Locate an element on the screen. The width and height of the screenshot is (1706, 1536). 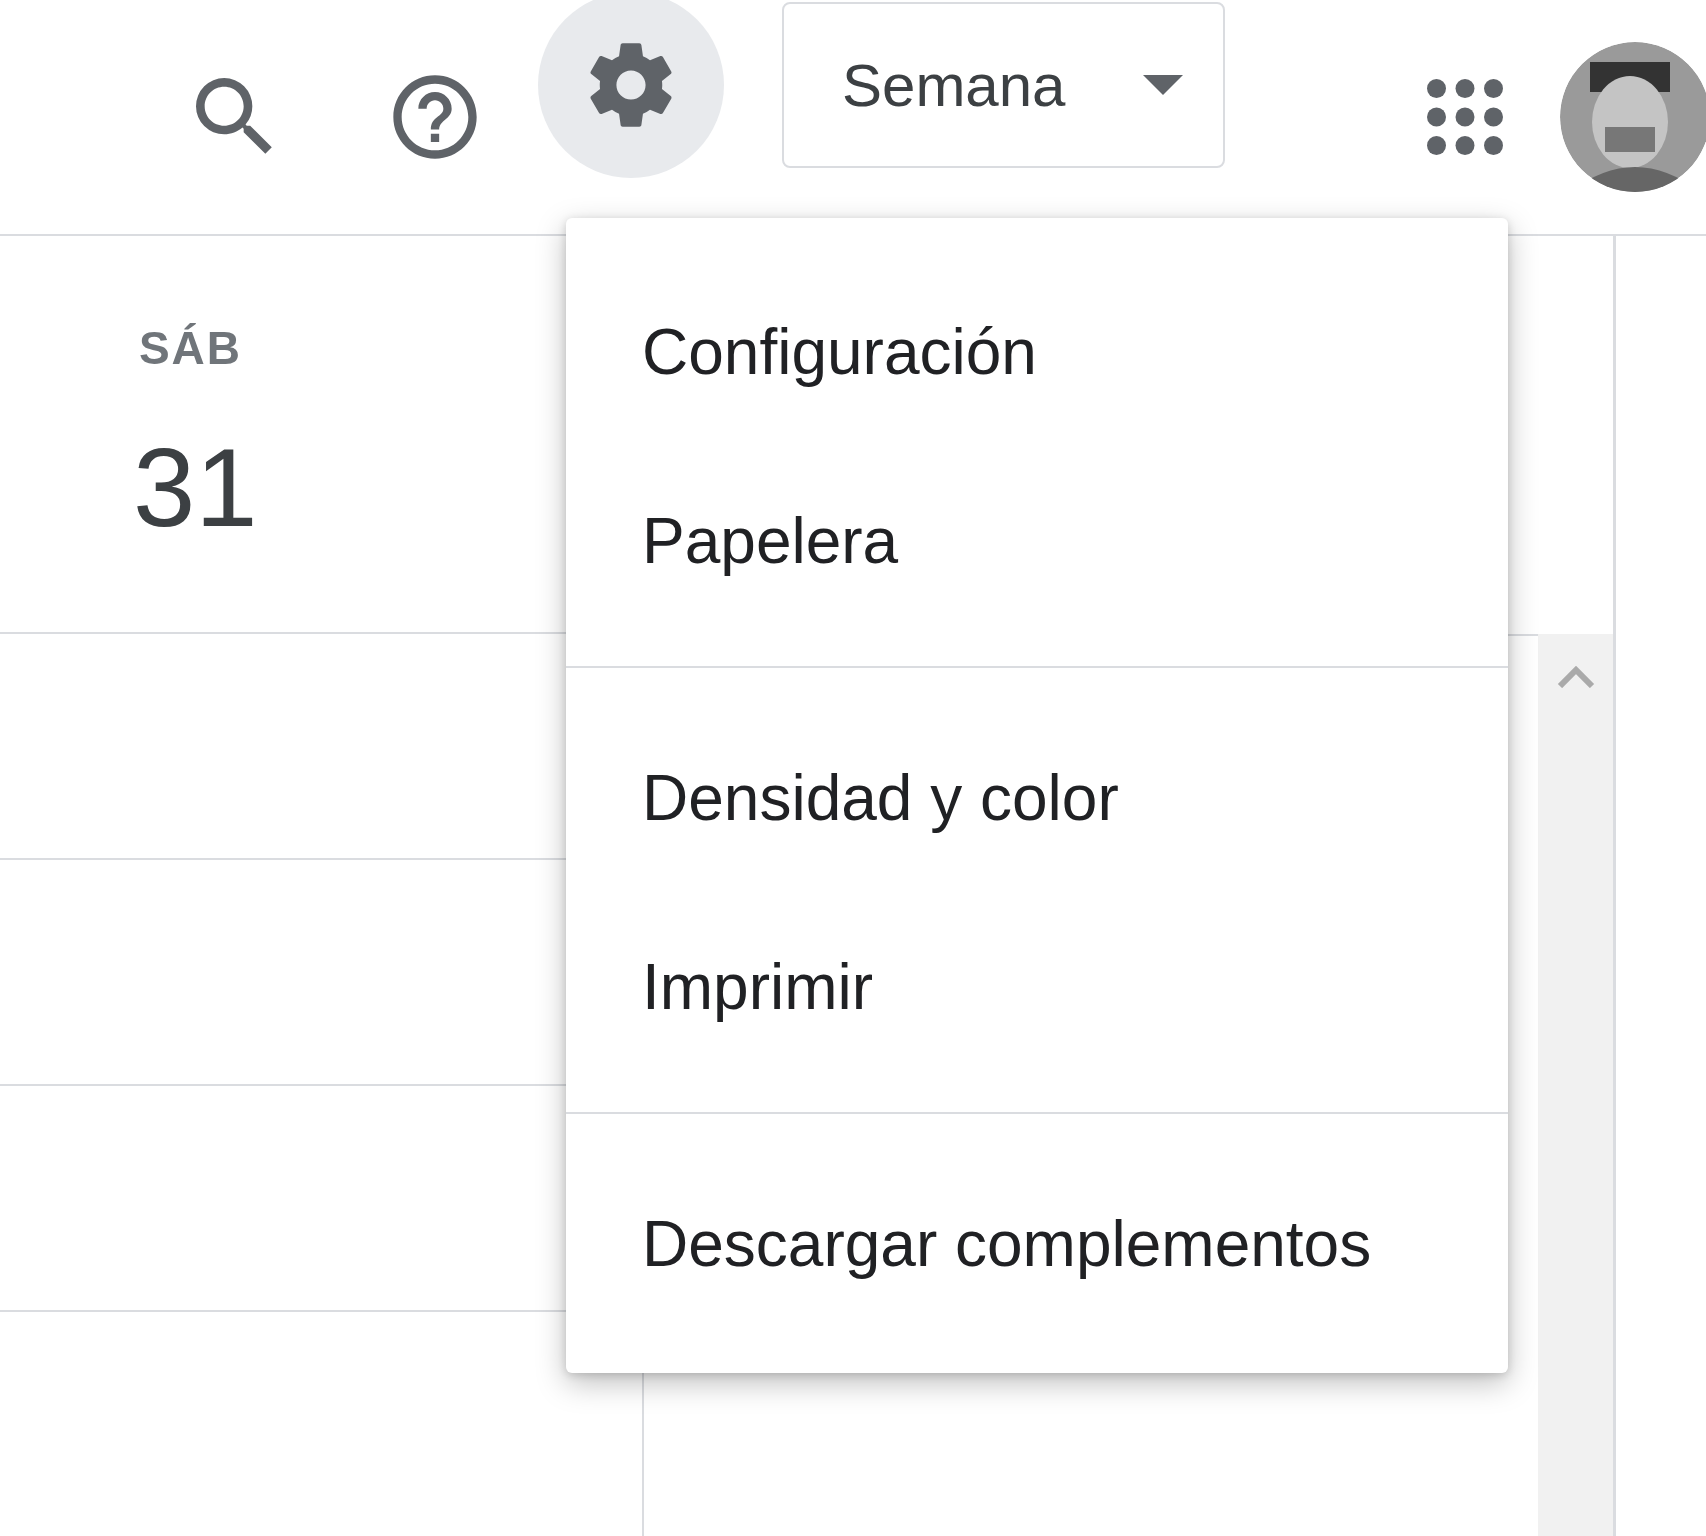
menu-item: Densidad y color is located at coordinates (842, 797).